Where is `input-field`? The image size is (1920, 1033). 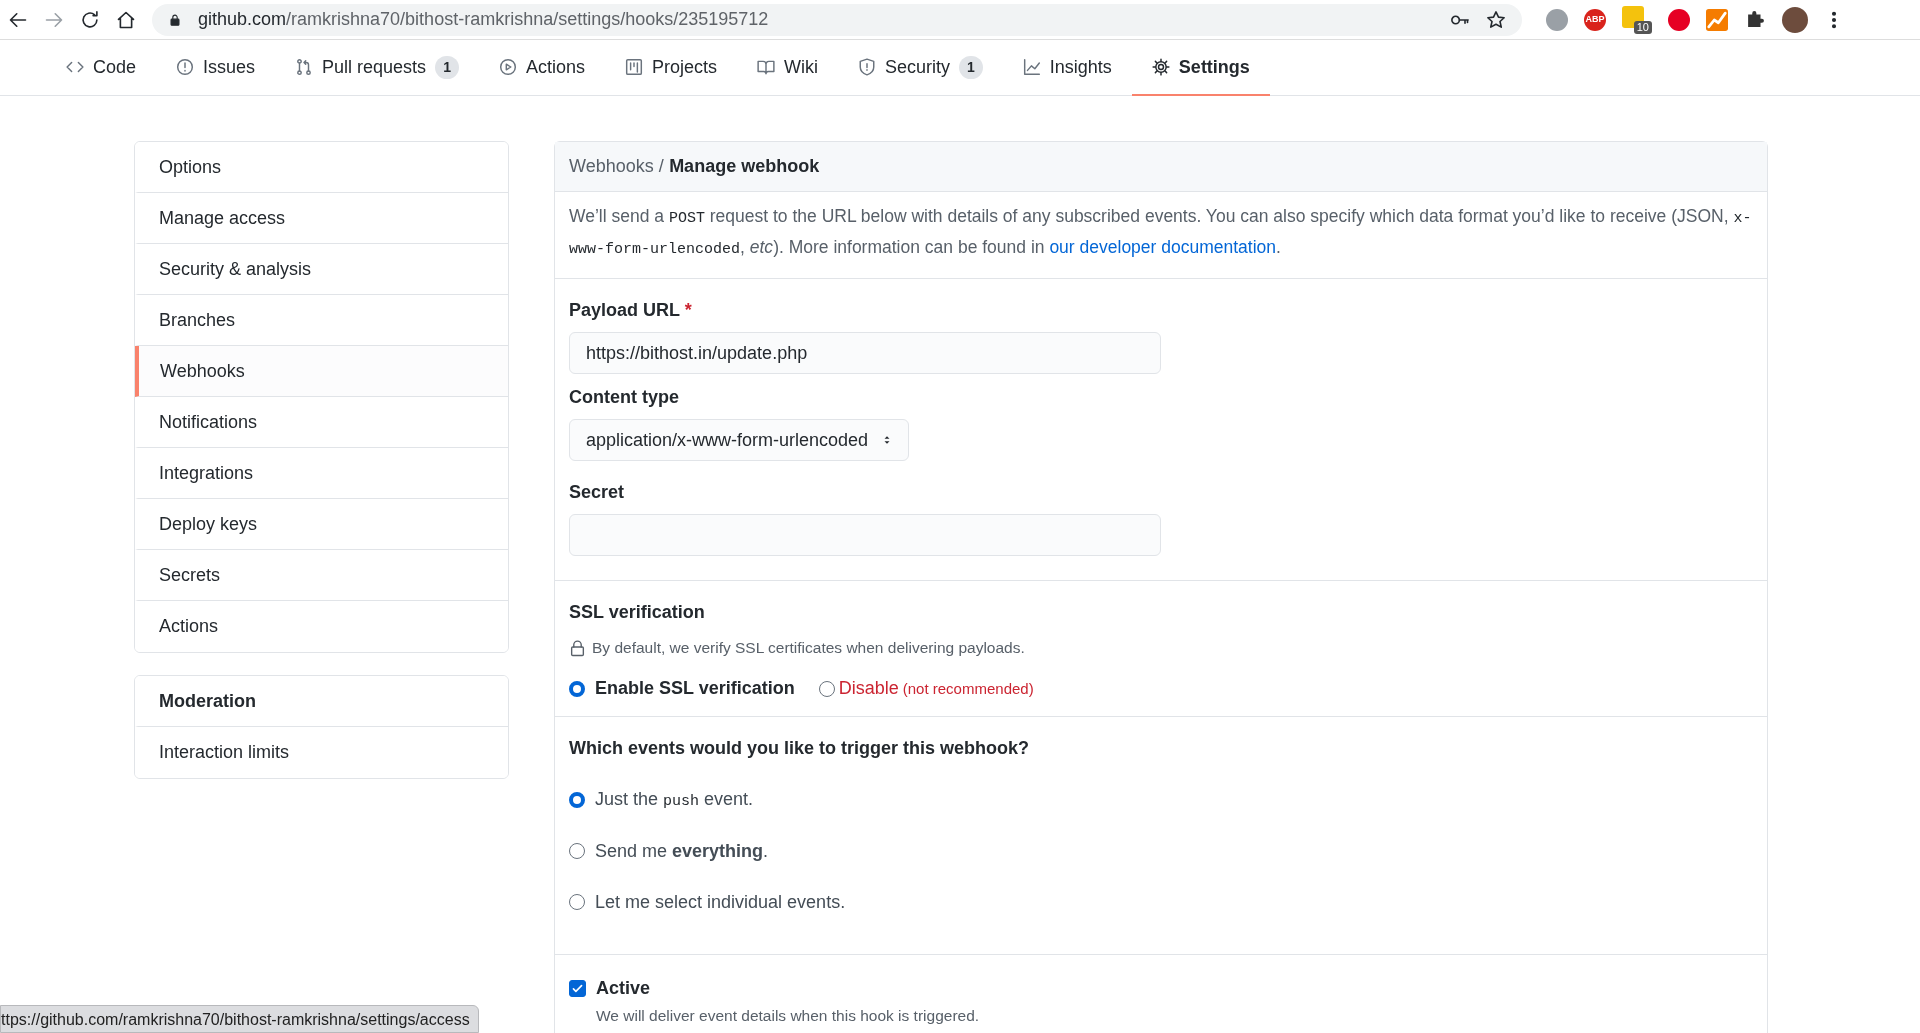
input-field is located at coordinates (865, 535).